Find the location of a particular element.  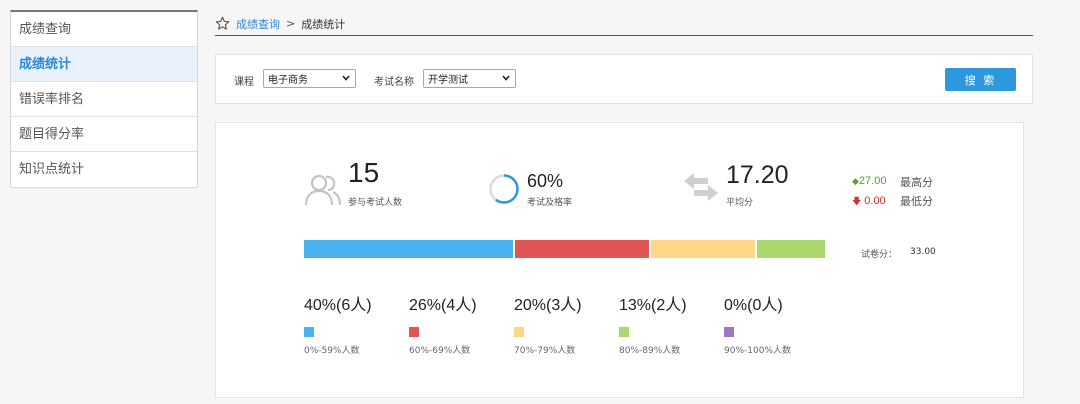

breadcrumb: 成绩查询 > 成绩统计 is located at coordinates (624, 24).